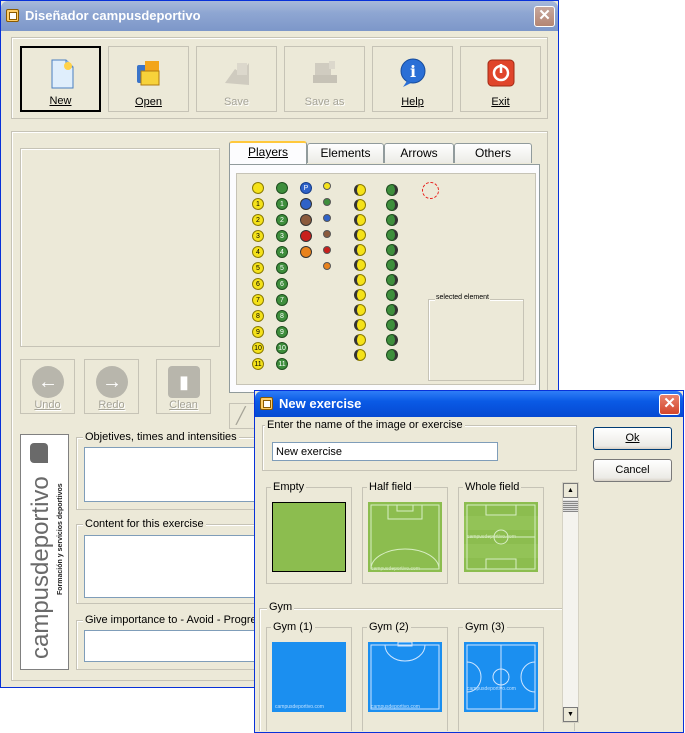 This screenshot has height=733, width=685. Describe the element at coordinates (174, 646) in the screenshot. I see `importance-textarea` at that location.